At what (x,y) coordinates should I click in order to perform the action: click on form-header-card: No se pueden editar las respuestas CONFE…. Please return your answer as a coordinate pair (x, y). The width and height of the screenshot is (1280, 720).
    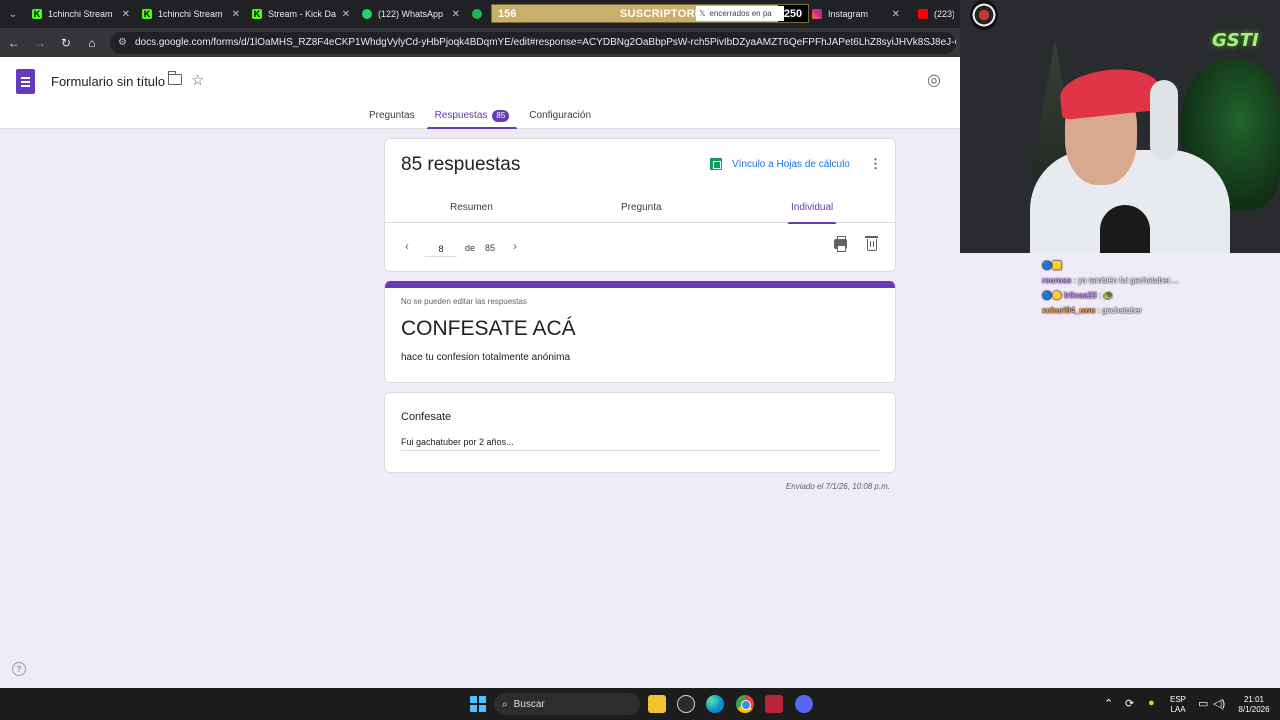
    Looking at the image, I should click on (640, 332).